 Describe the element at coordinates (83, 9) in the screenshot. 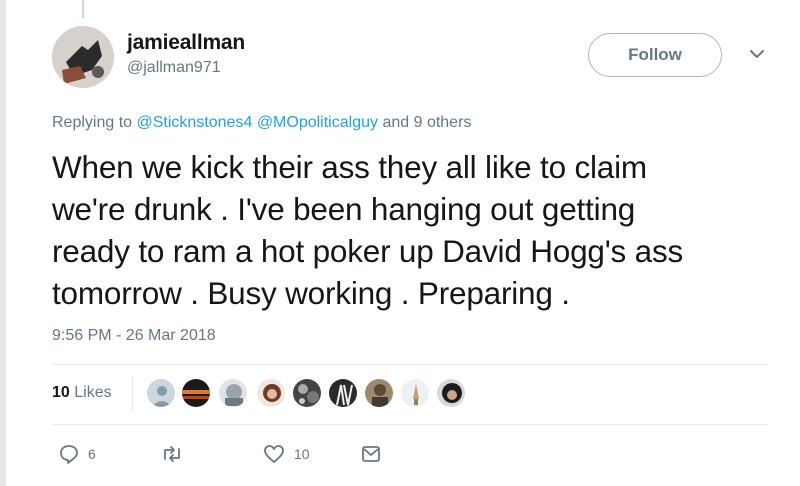

I see `thread-connector-line` at that location.